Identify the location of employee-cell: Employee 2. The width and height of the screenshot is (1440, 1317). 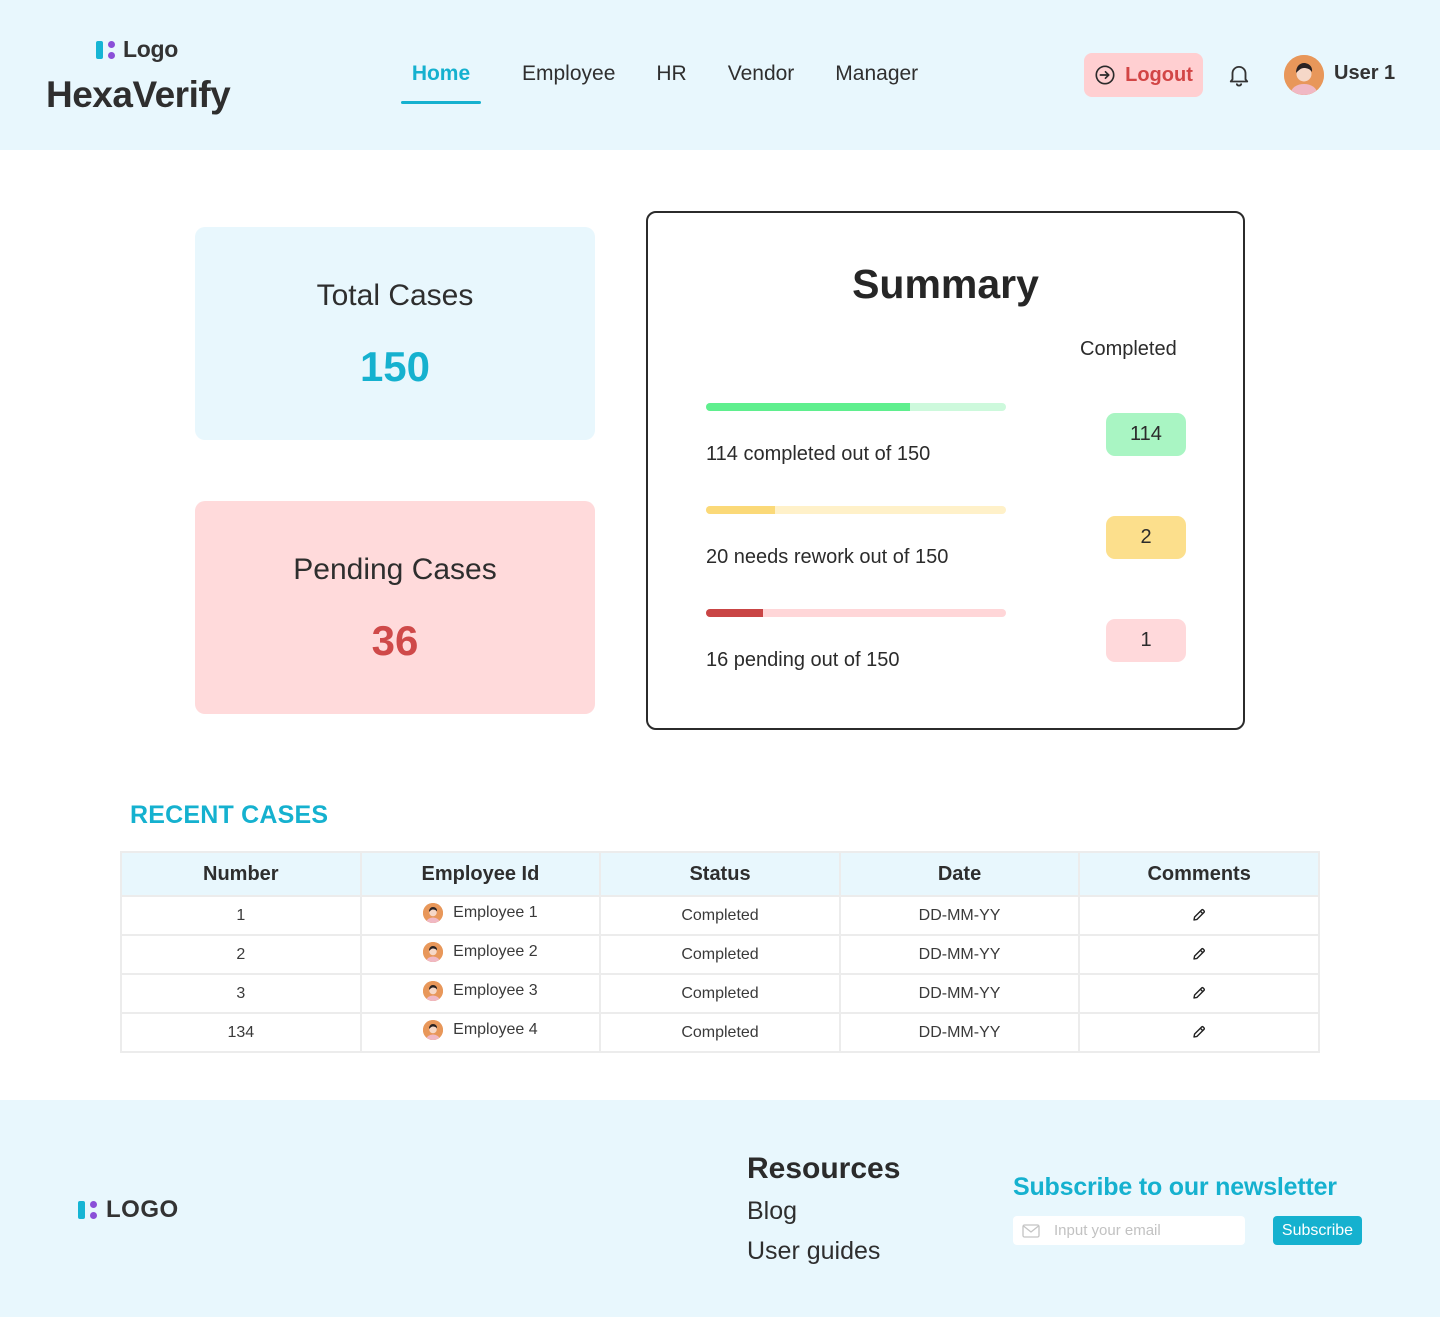
(480, 952).